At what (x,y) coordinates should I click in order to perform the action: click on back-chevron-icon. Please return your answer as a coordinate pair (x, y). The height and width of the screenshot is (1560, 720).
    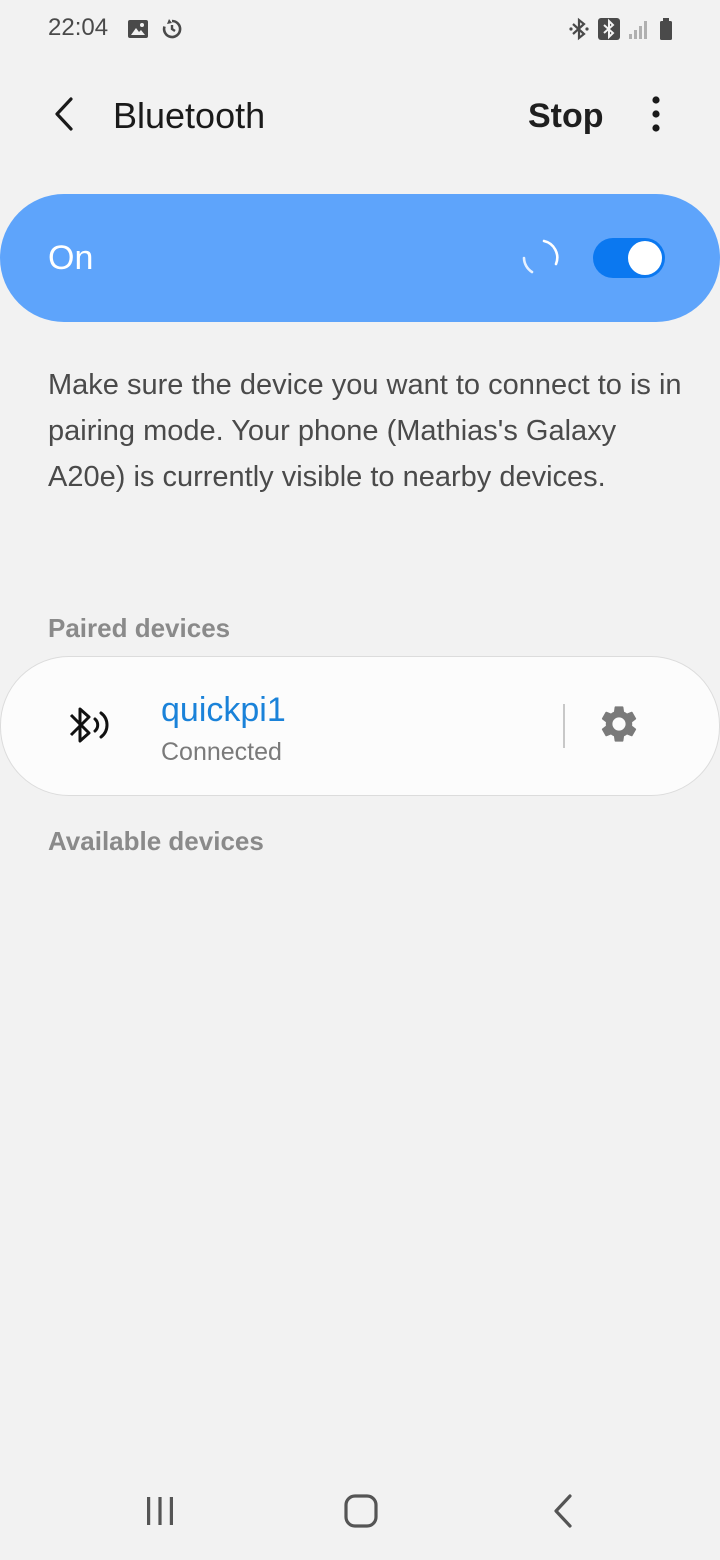
    Looking at the image, I should click on (64, 116).